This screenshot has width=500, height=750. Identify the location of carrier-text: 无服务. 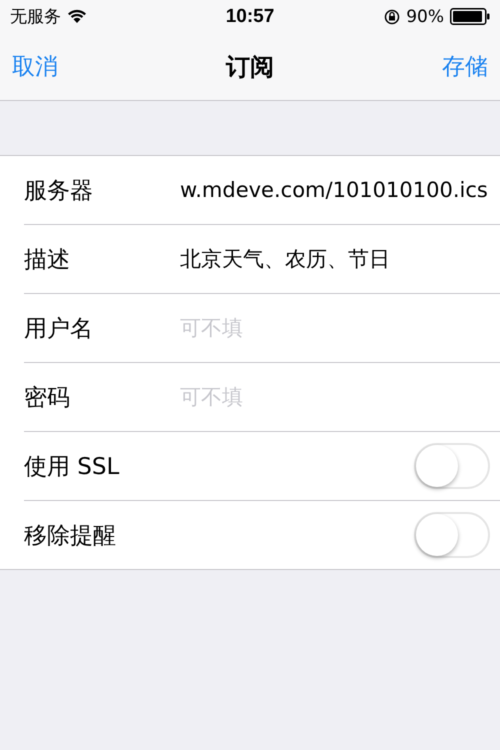
(35, 17).